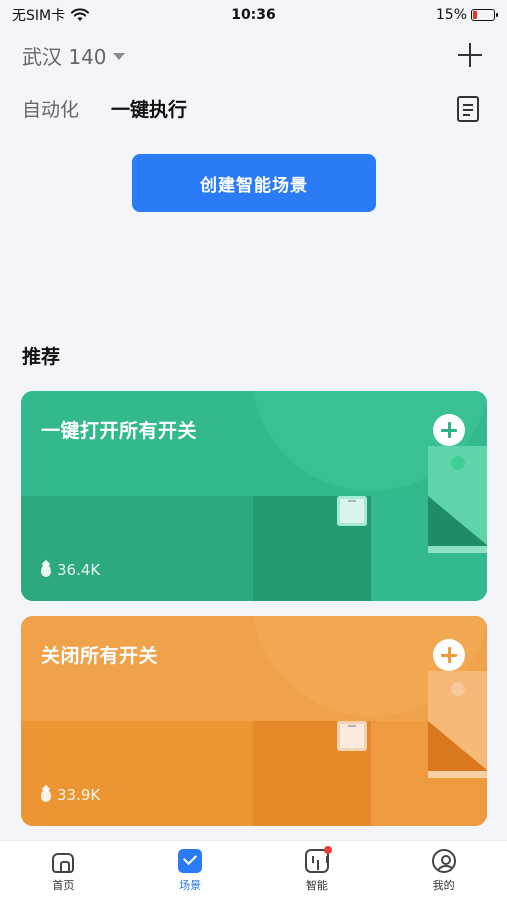 This screenshot has height=900, width=507. I want to click on usage-count-text: 33.9K, so click(79, 795).